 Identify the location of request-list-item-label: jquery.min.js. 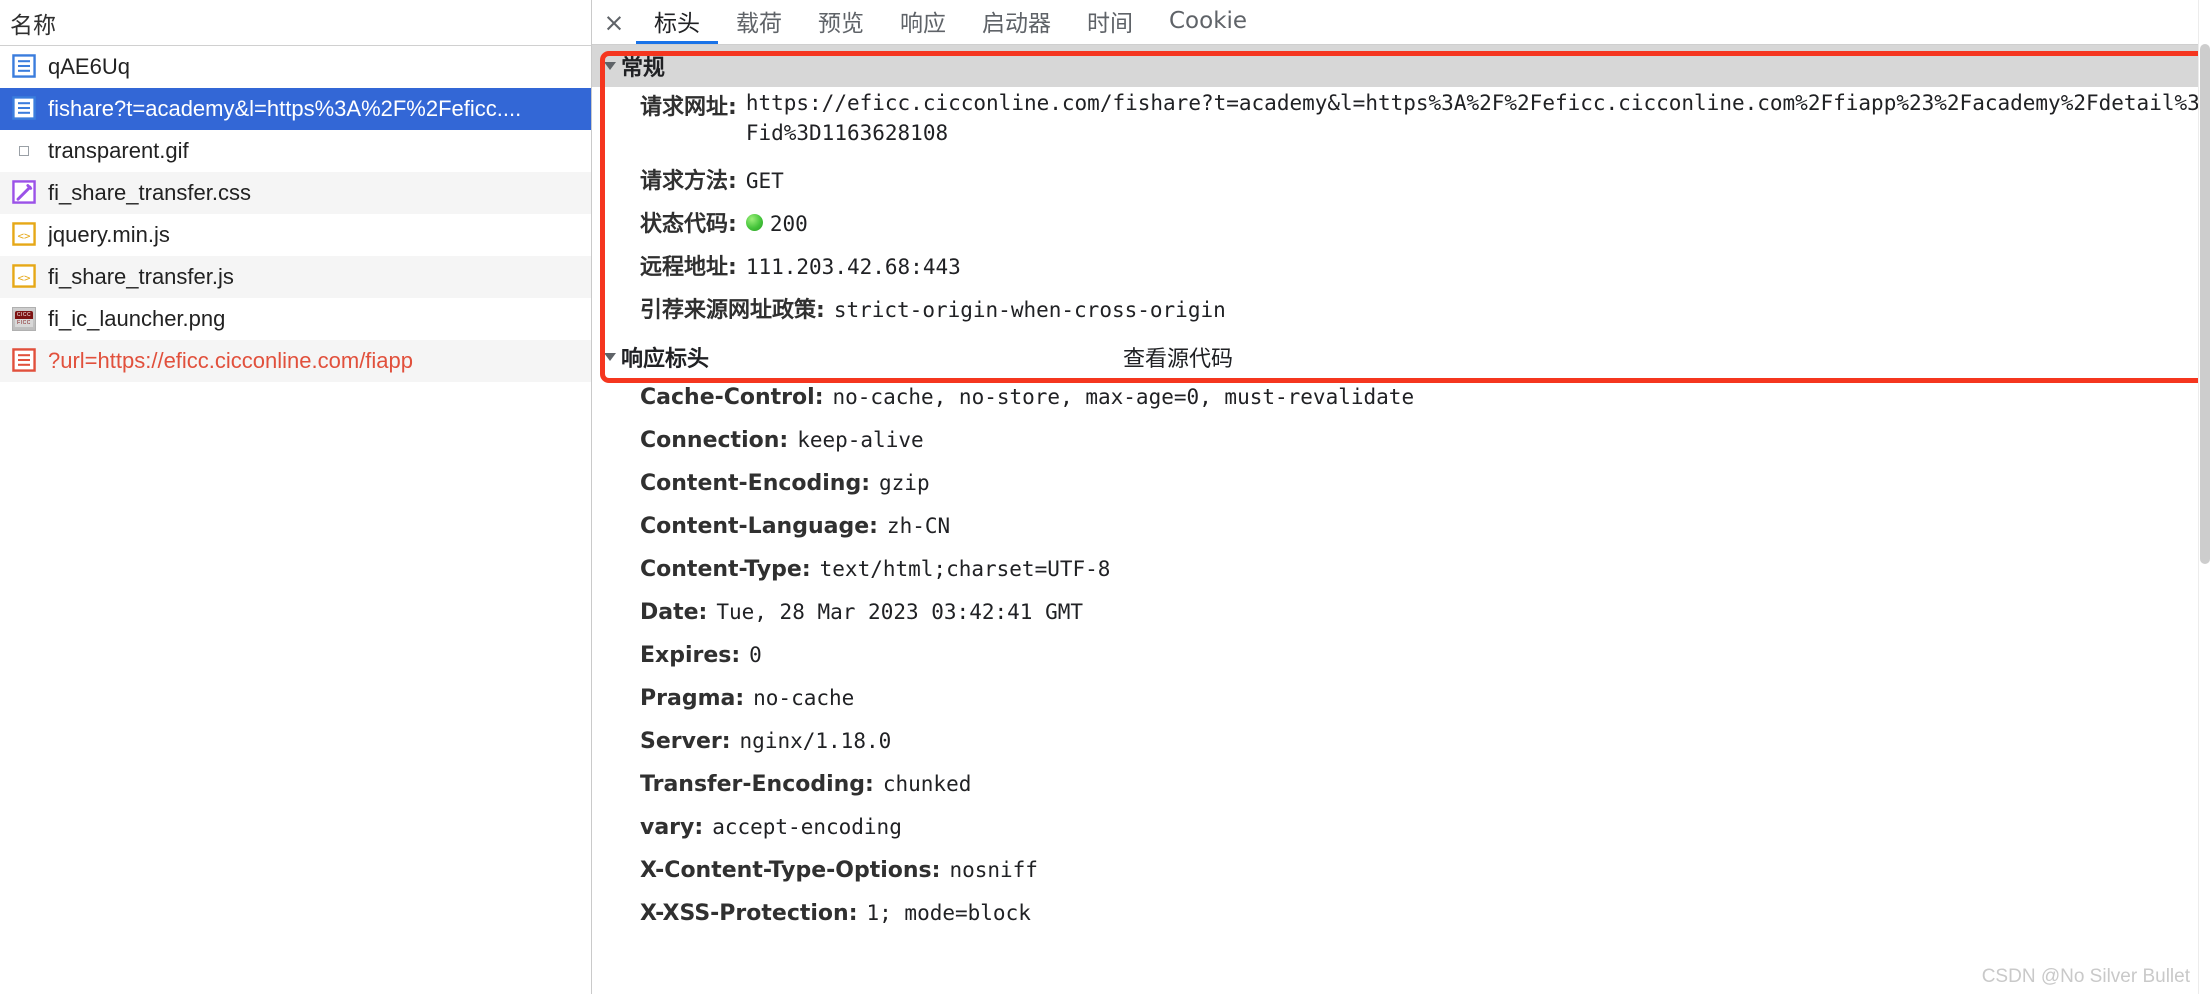
(109, 234).